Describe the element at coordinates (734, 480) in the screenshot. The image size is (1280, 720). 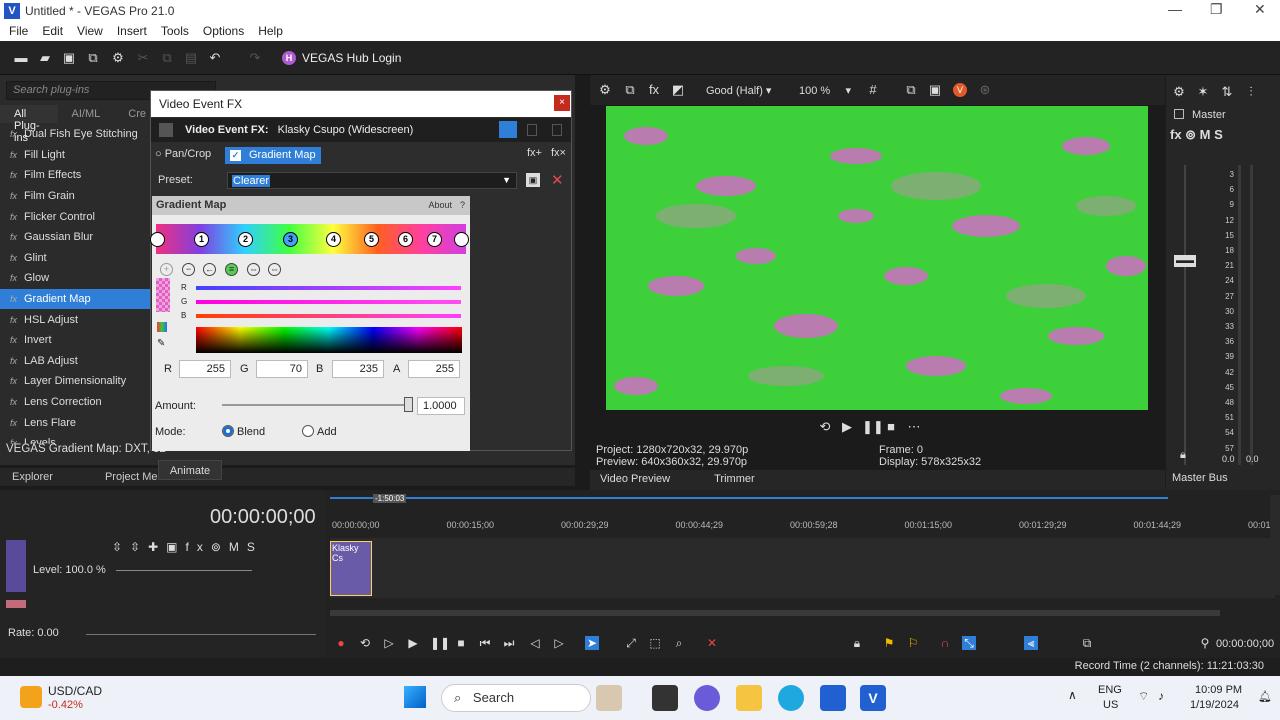
I see `tab-trimmer: Trimmer` at that location.